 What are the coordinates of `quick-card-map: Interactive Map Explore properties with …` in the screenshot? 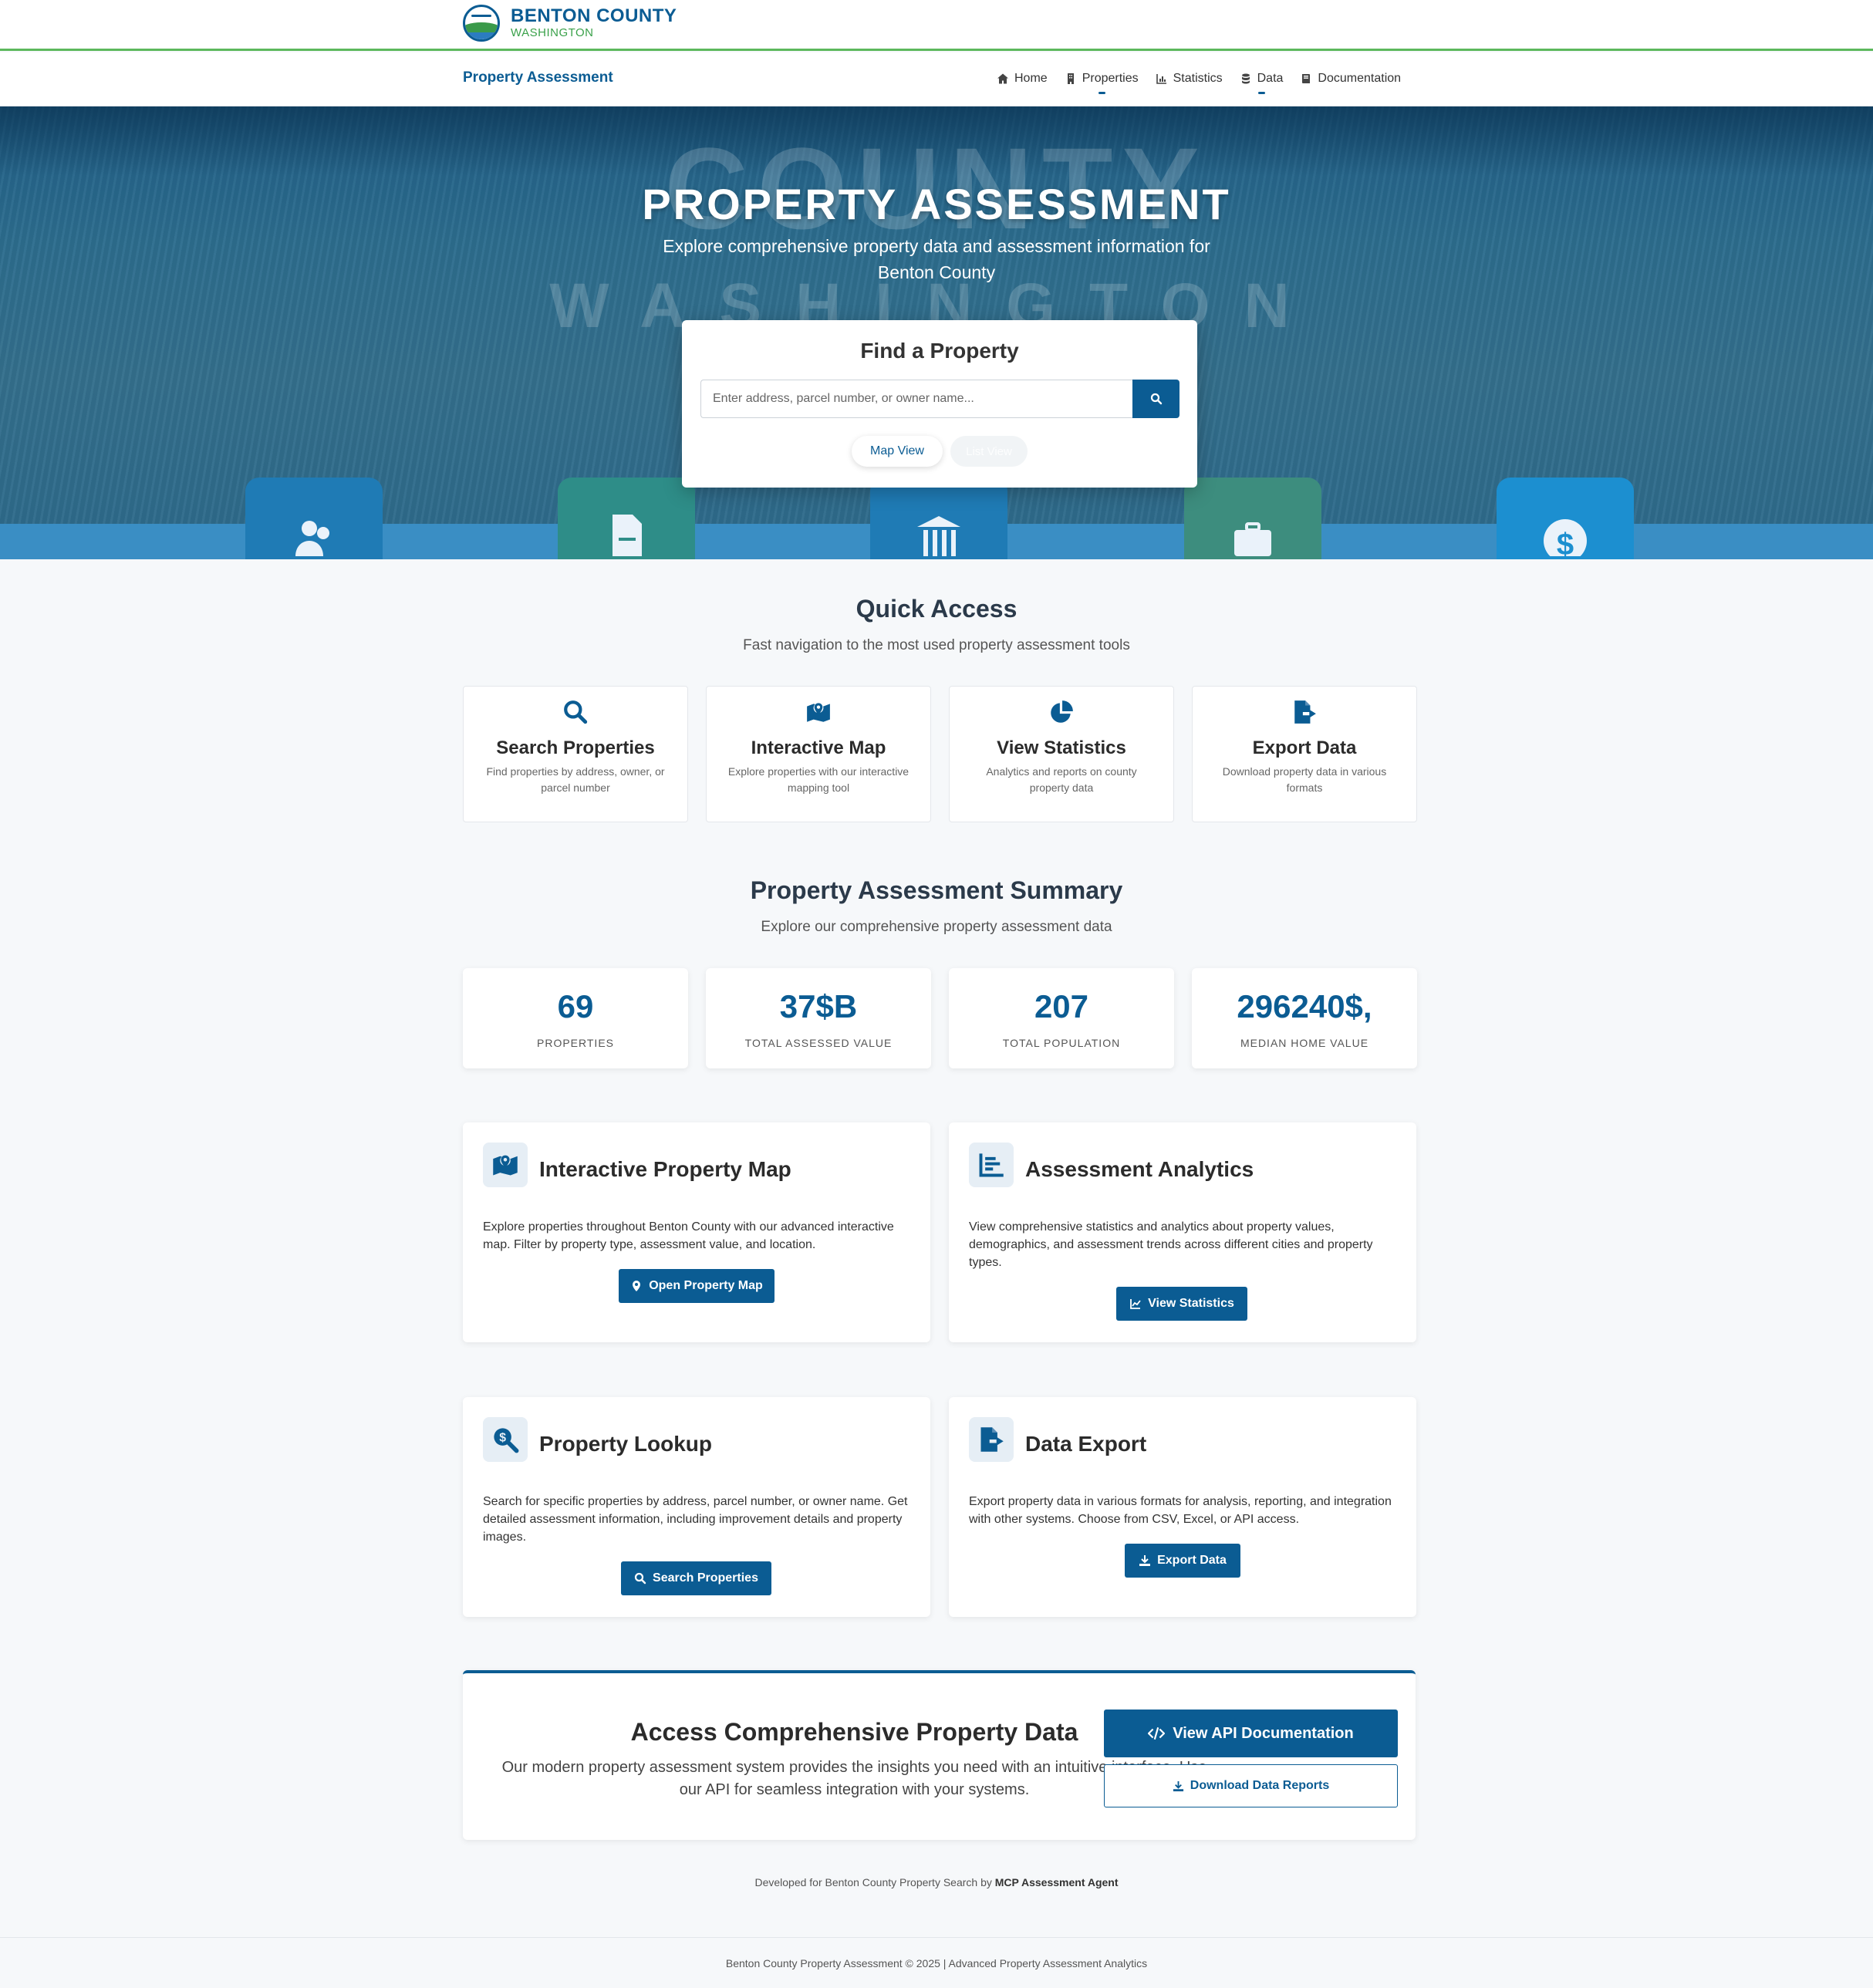 It's located at (818, 754).